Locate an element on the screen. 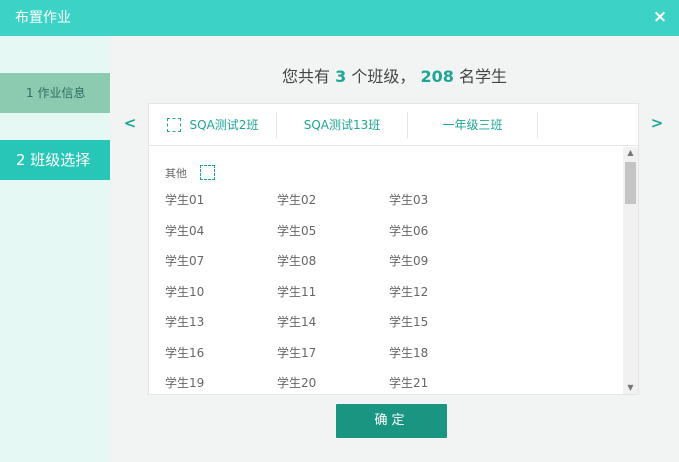 Image resolution: width=679 pixels, height=462 pixels. student-item: 学生06 is located at coordinates (408, 230).